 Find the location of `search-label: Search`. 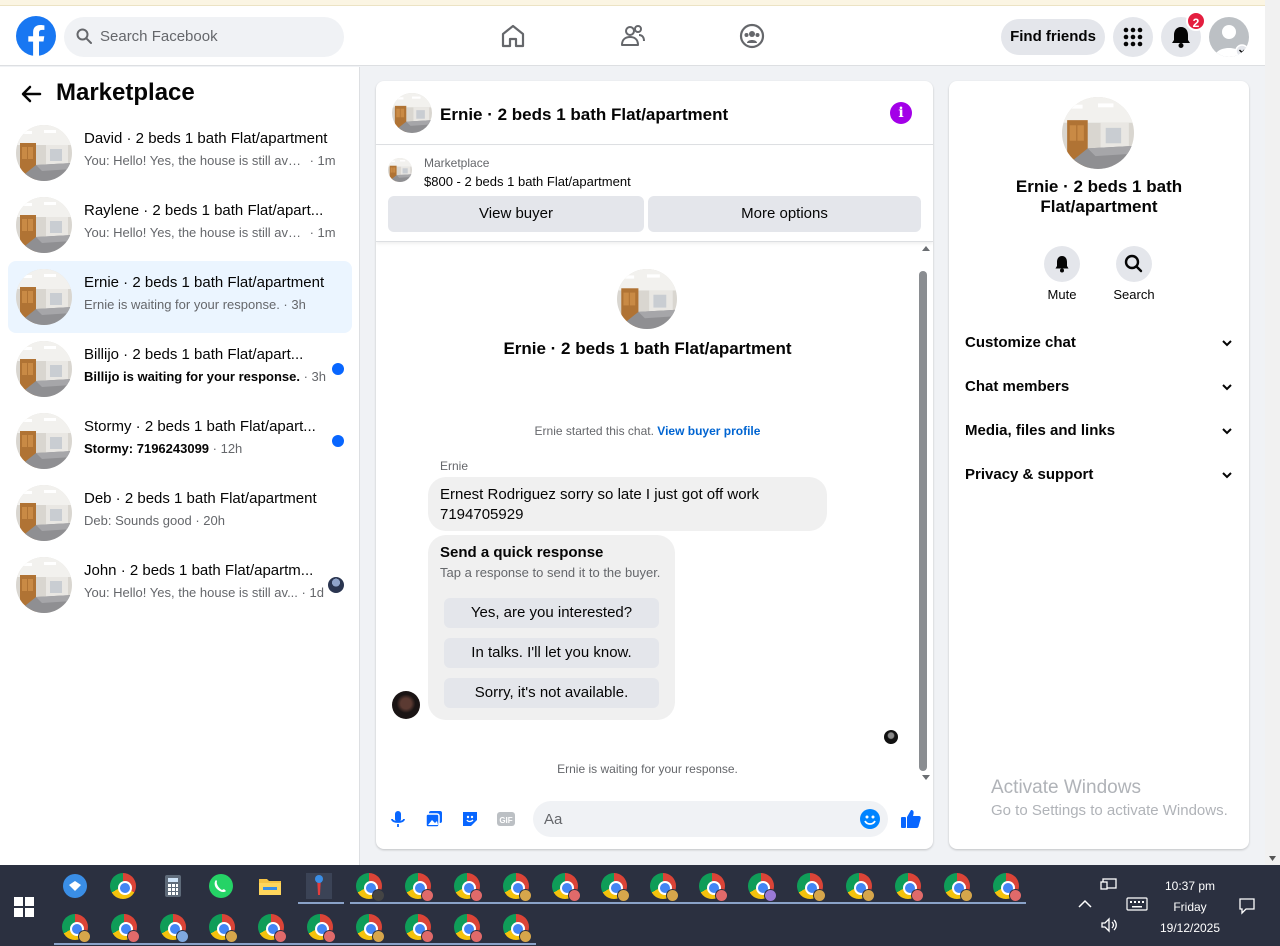

search-label: Search is located at coordinates (1134, 294).